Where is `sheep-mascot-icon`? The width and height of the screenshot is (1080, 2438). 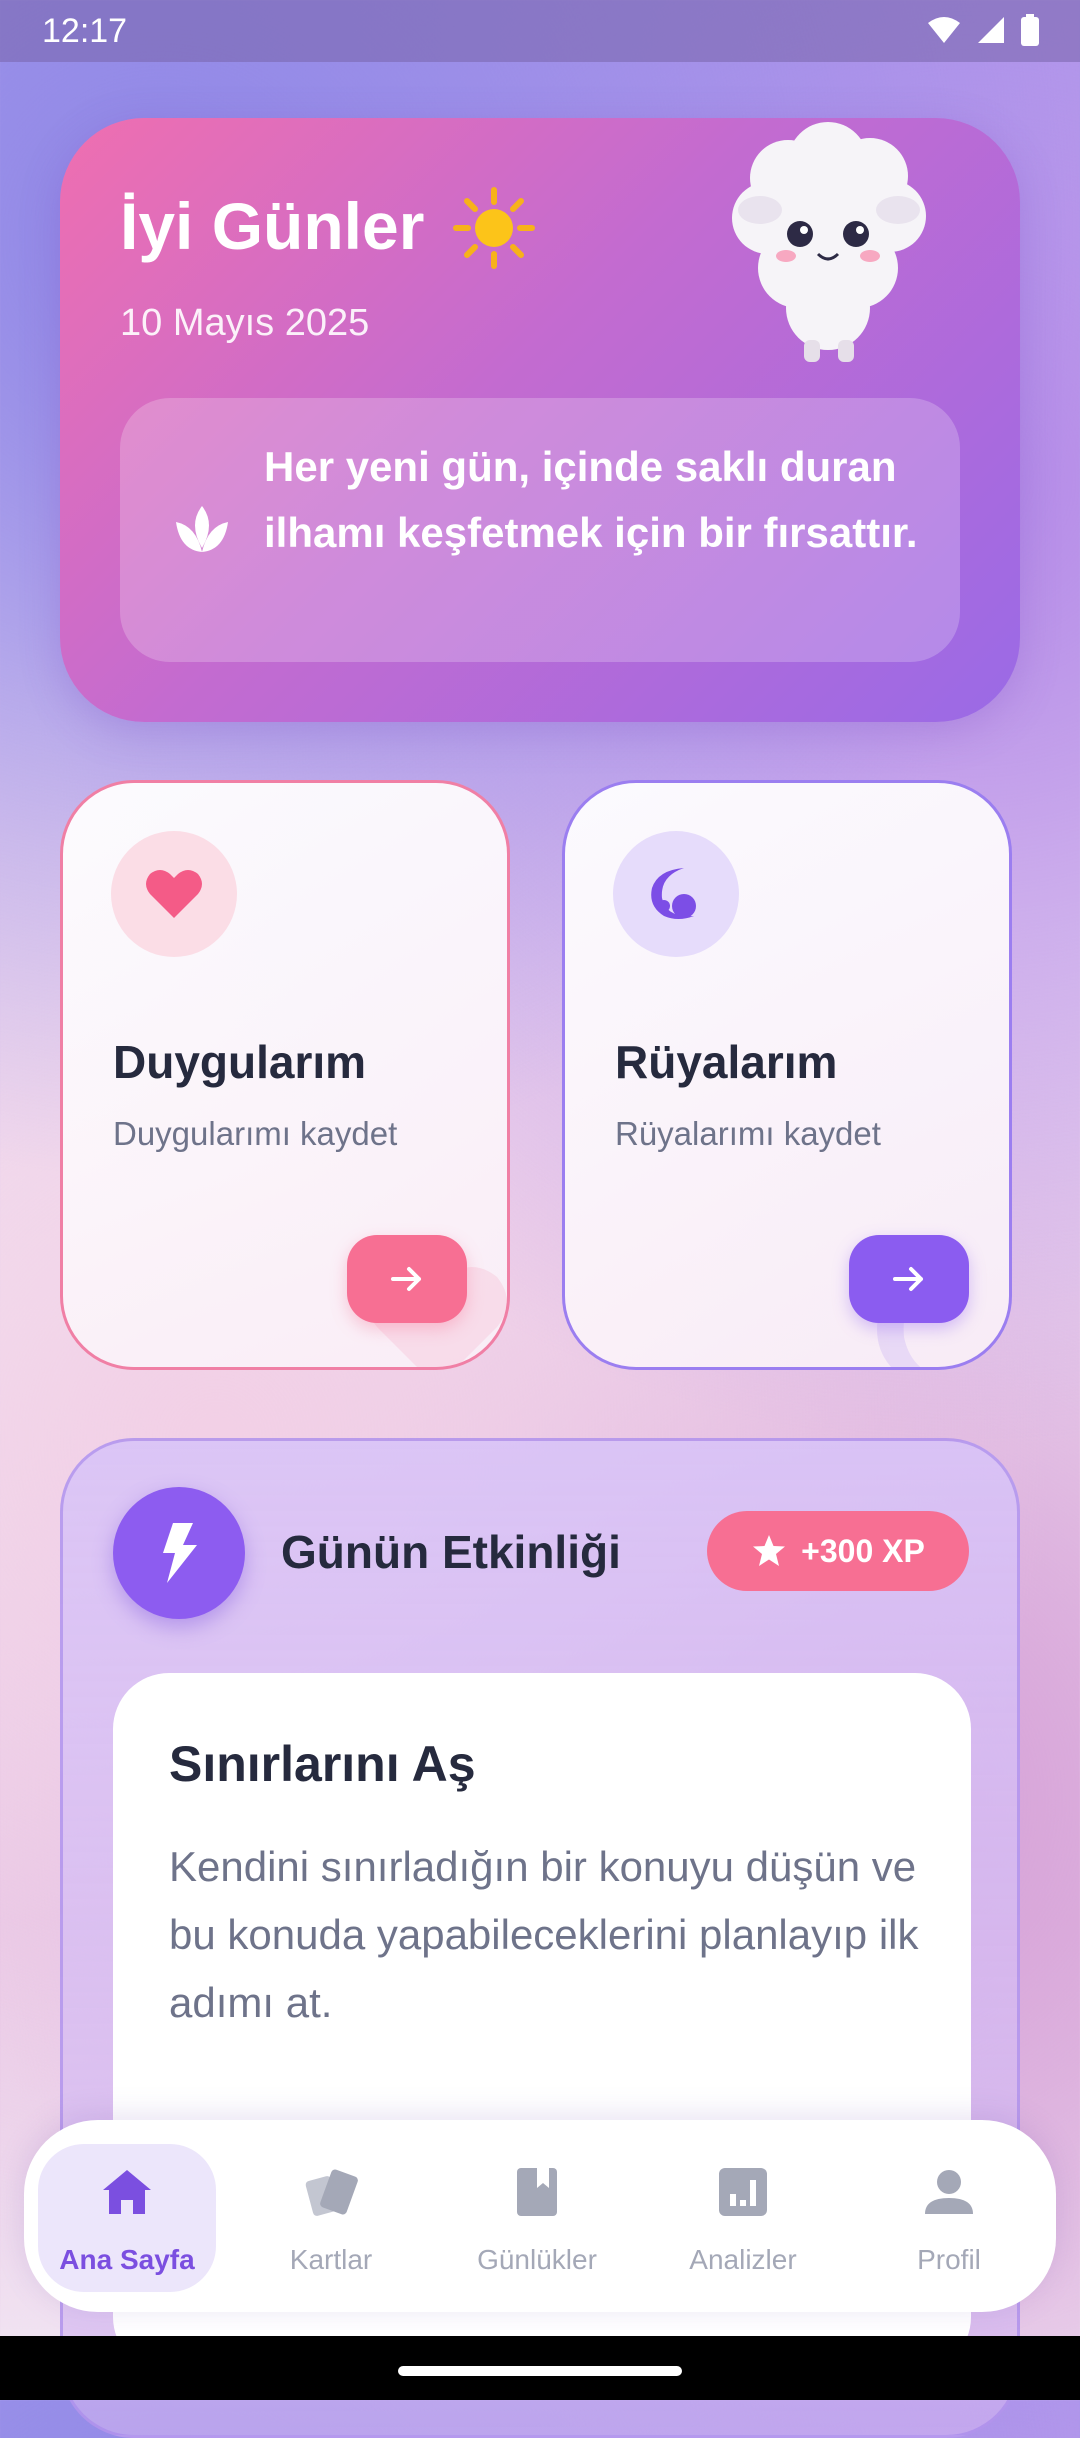
sheep-mascot-icon is located at coordinates (829, 242).